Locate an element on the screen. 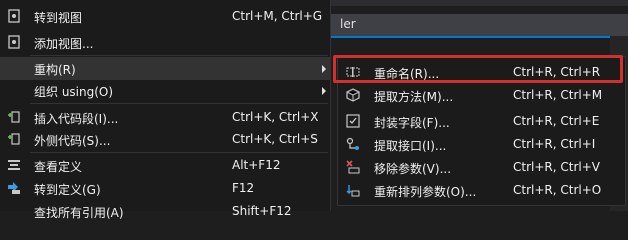 The image size is (628, 240). menu-item-shortcut: Ctrl+M, Ctrl+G is located at coordinates (277, 16).